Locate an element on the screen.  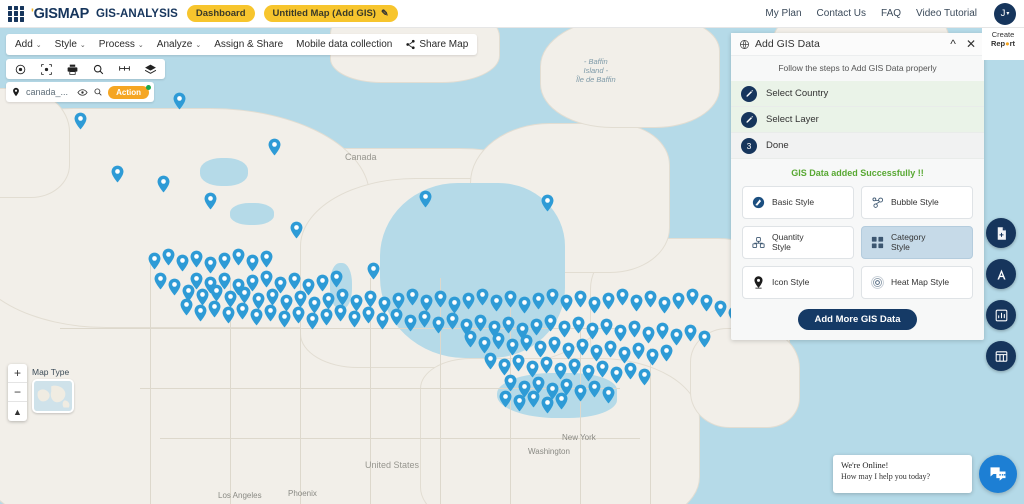
style-button-label: Bubble Style is located at coordinates (915, 201).